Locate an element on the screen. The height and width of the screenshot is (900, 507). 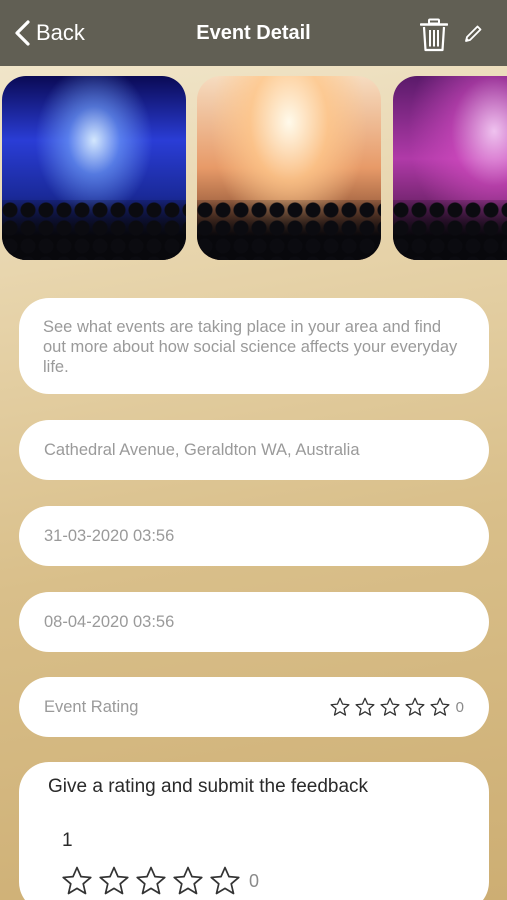
feedback-rating-stars: 0 is located at coordinates (260, 881).